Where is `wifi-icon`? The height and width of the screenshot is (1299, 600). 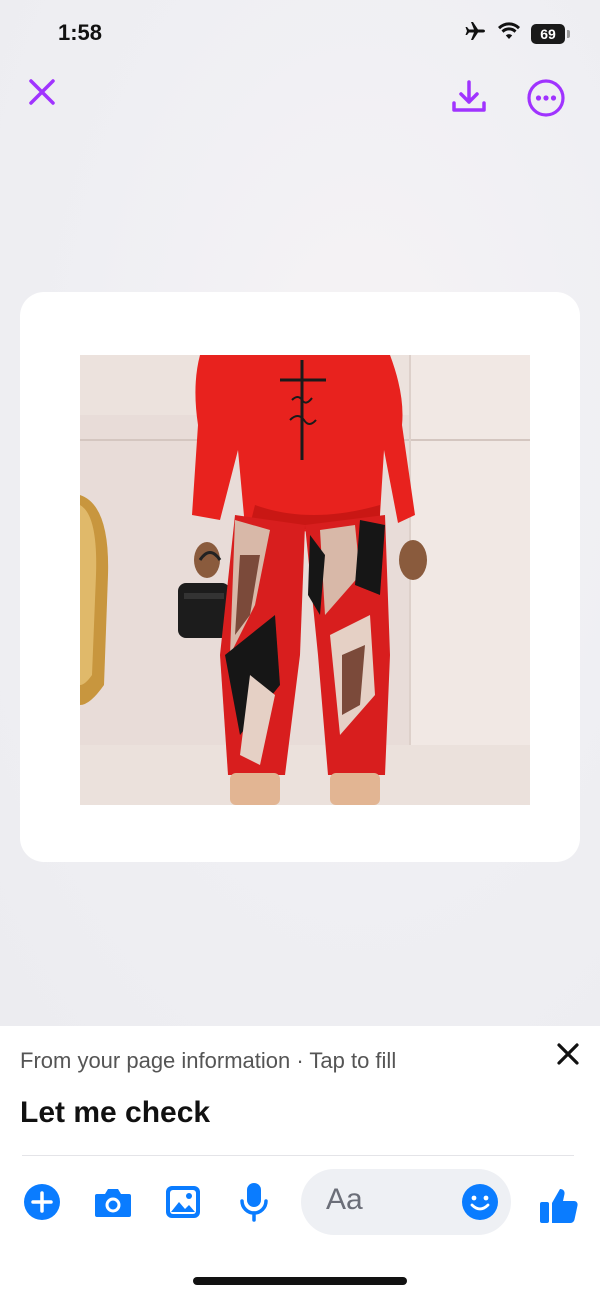
wifi-icon is located at coordinates (509, 33).